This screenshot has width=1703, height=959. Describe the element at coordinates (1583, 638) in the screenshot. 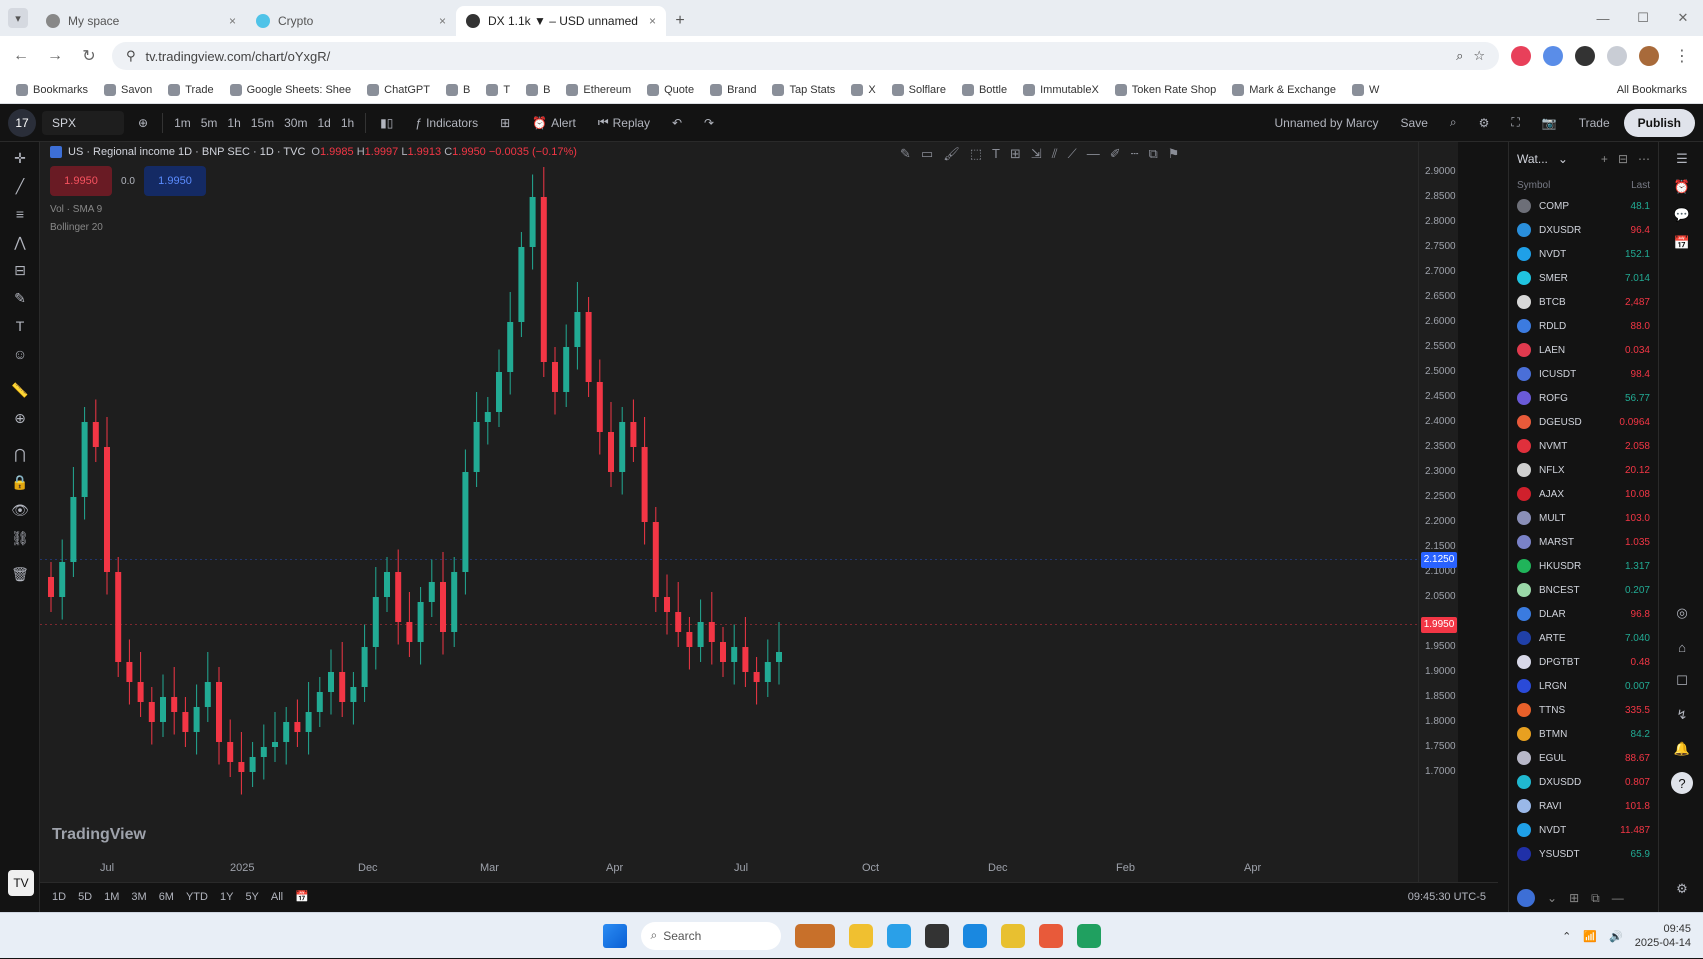

I see `watchlist-row: ARTE 7.040` at that location.